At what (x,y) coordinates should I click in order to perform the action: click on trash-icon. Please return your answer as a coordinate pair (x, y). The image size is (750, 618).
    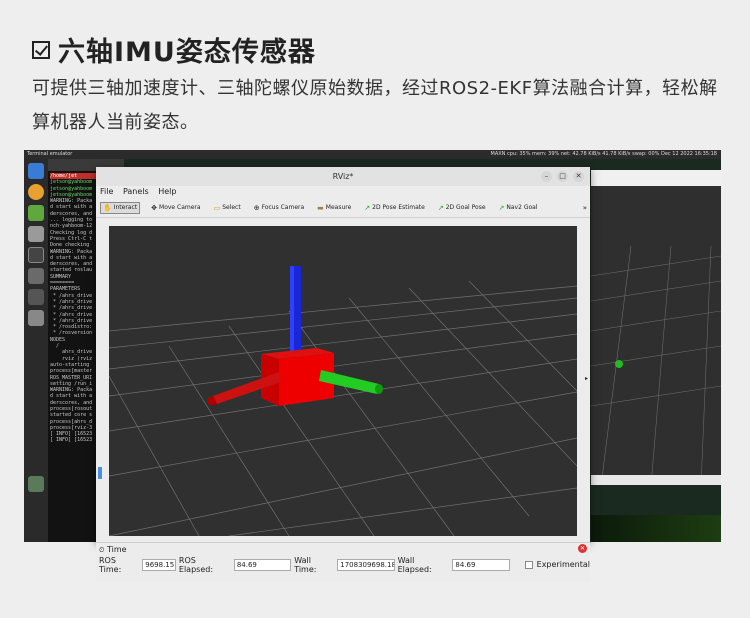
    Looking at the image, I should click on (36, 484).